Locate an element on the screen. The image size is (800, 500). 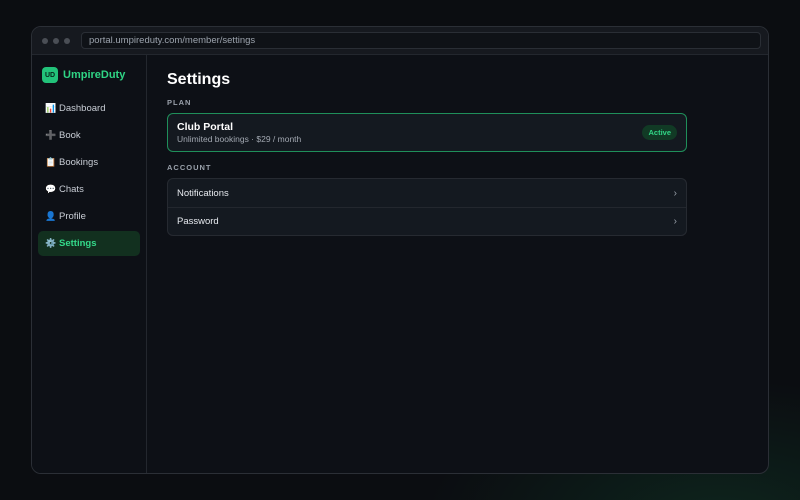
sidebar-item-chats: 💬 Chats is located at coordinates (89, 189).